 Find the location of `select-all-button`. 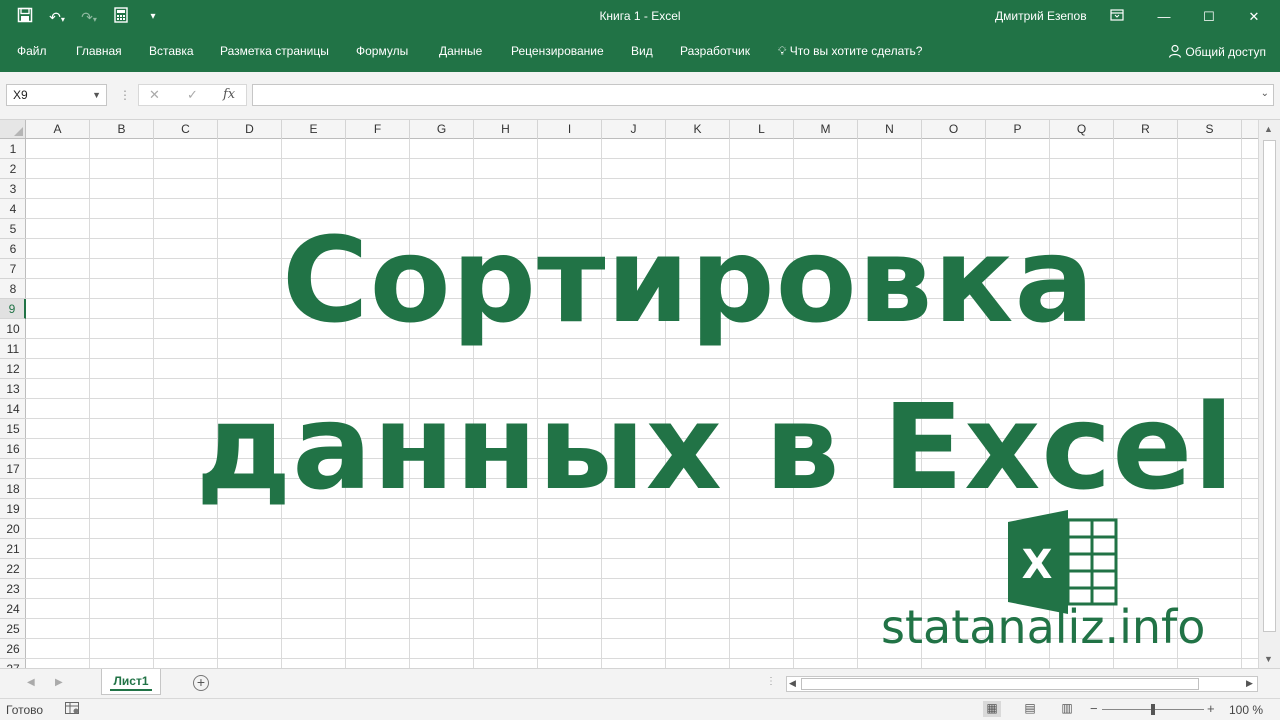

select-all-button is located at coordinates (13, 129).